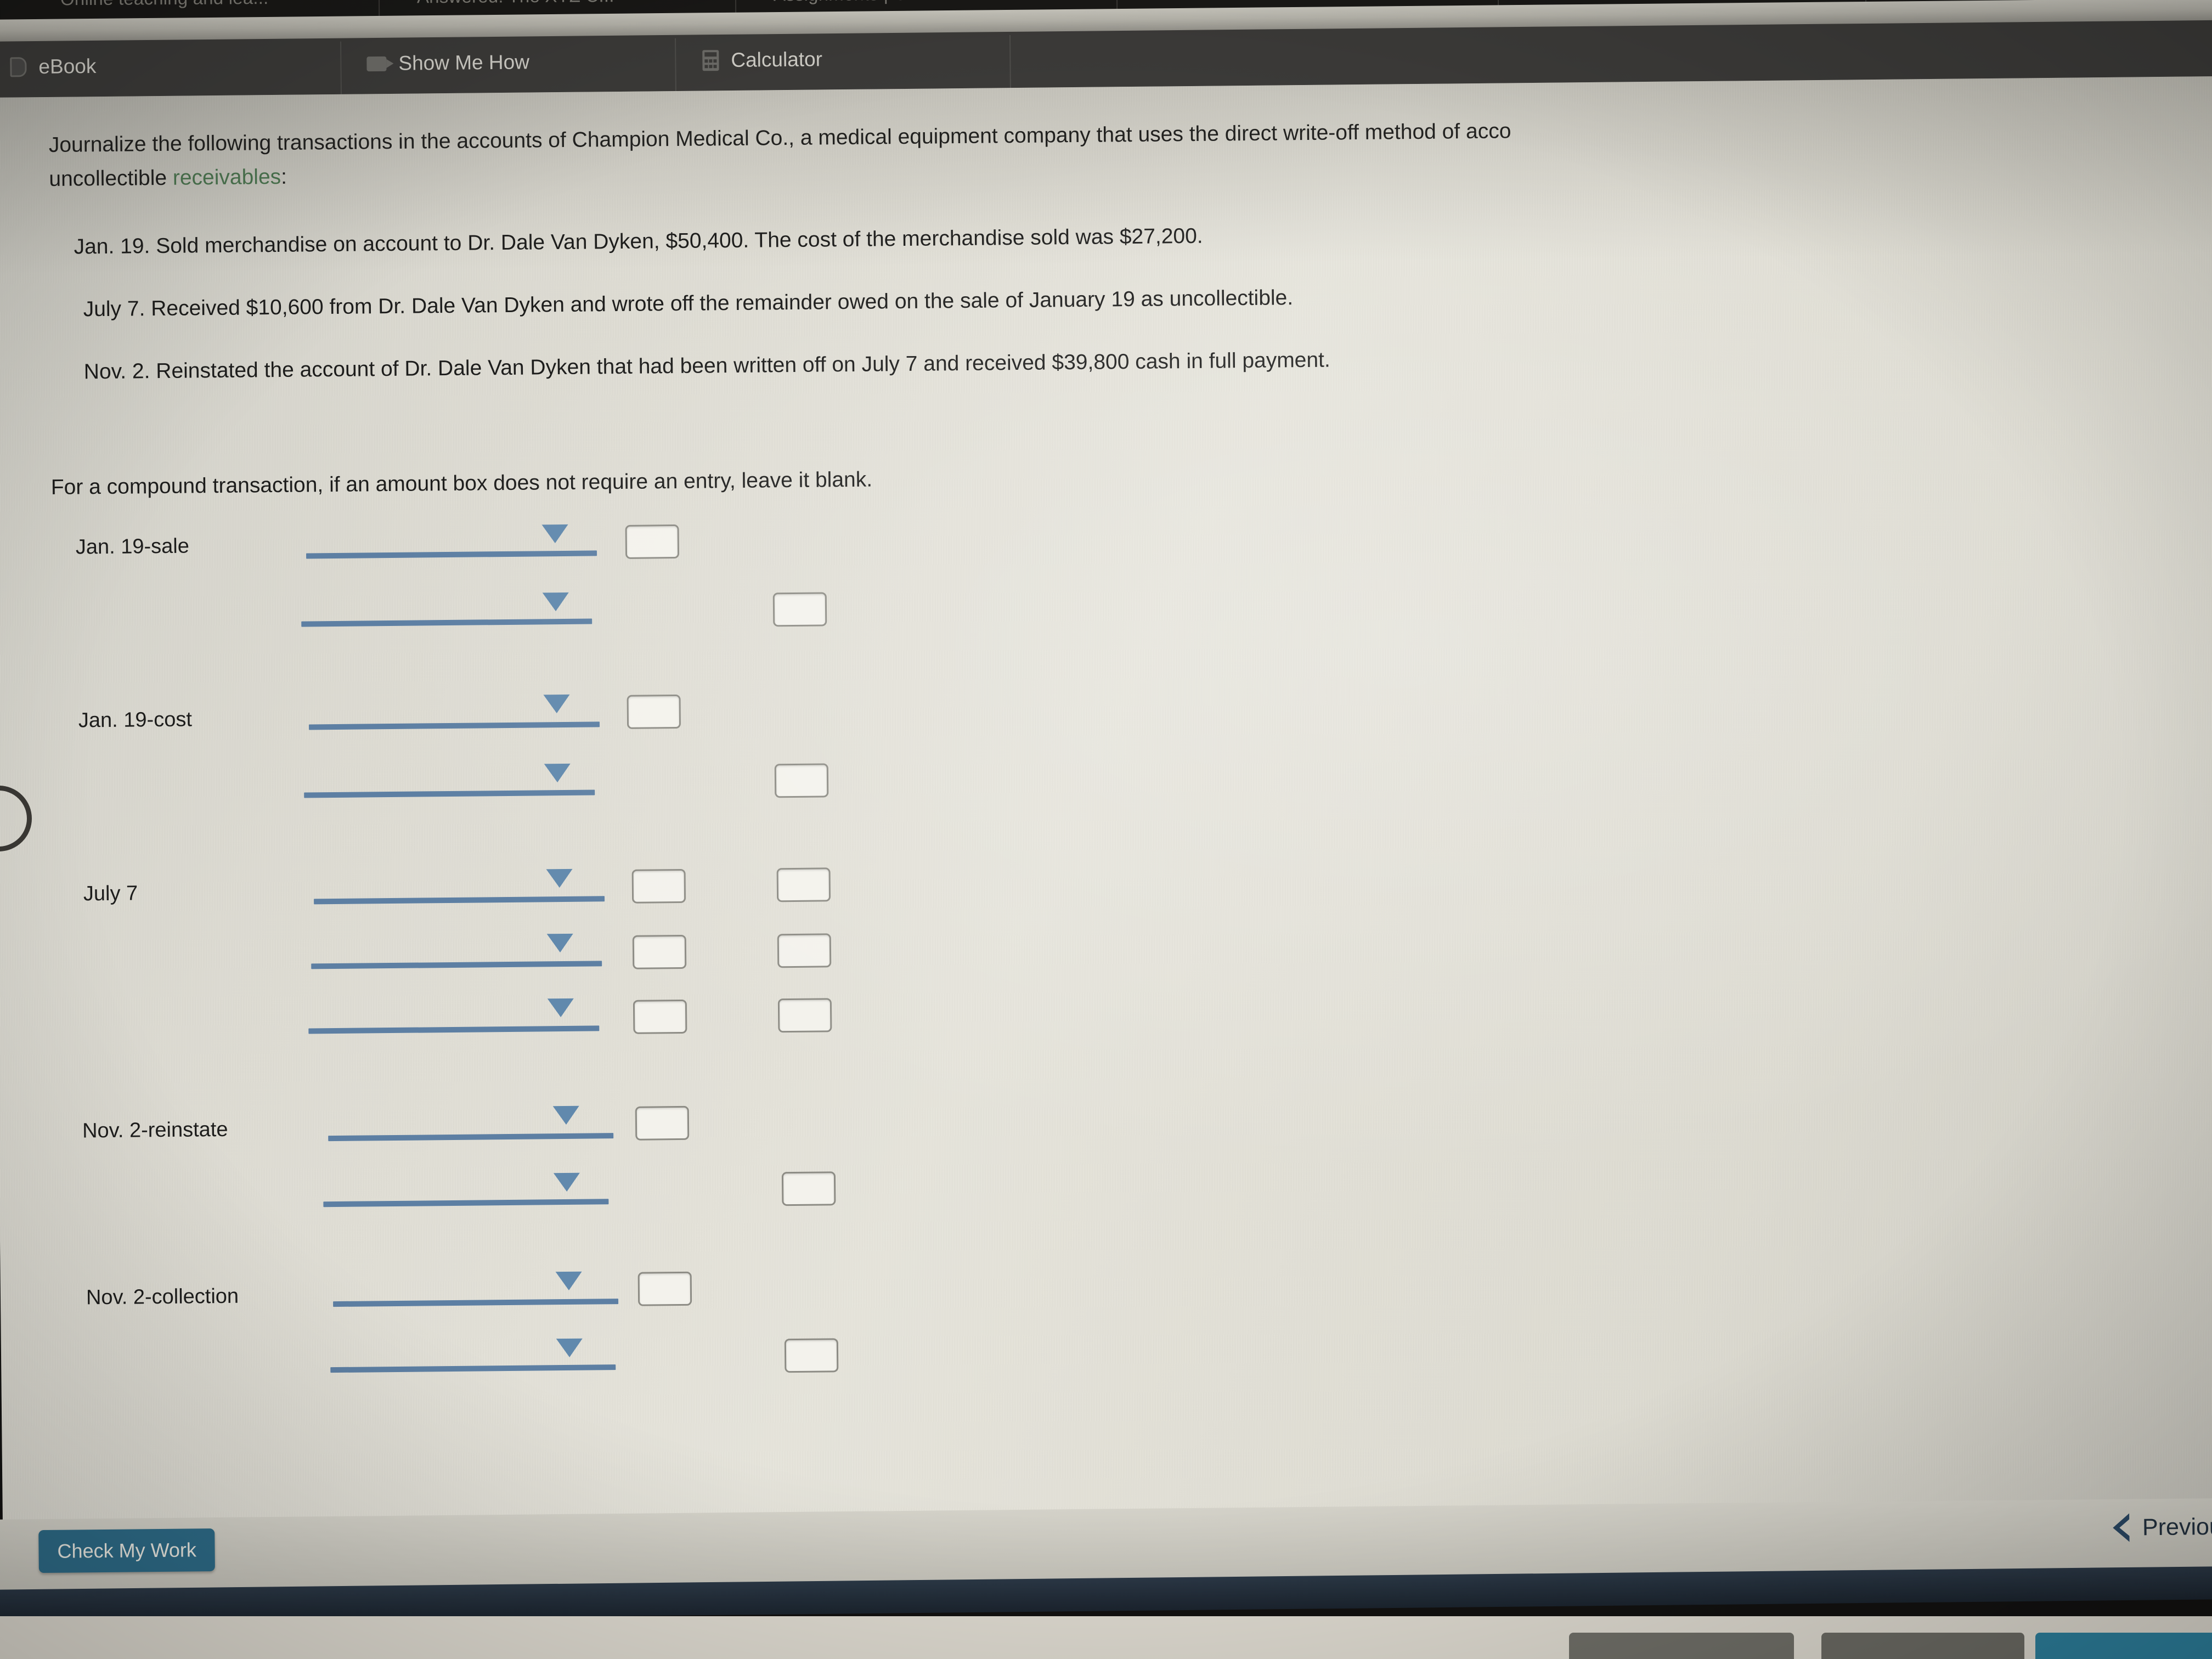  What do you see at coordinates (711, 60) in the screenshot?
I see `calculator-icon` at bounding box center [711, 60].